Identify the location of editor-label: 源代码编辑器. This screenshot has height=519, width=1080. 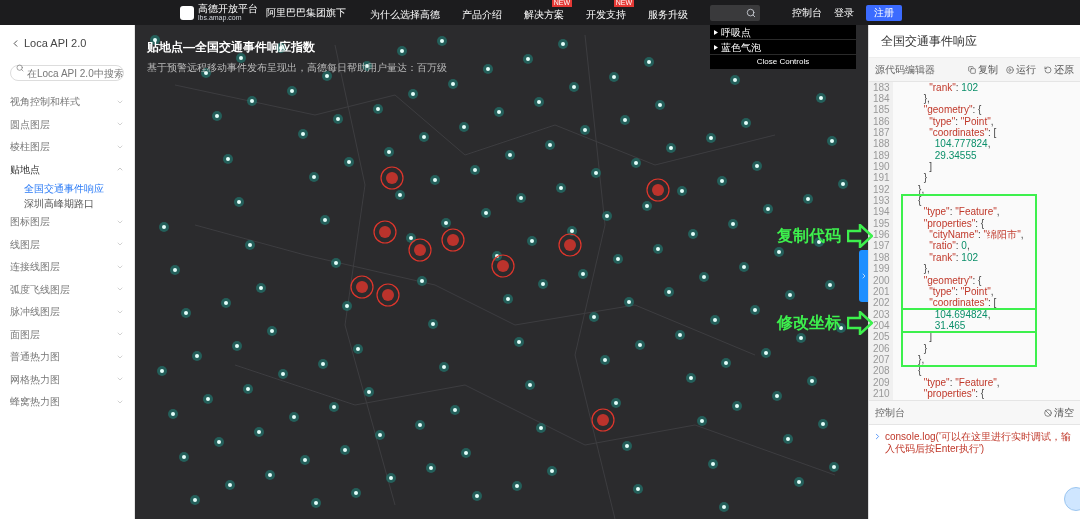
(905, 70).